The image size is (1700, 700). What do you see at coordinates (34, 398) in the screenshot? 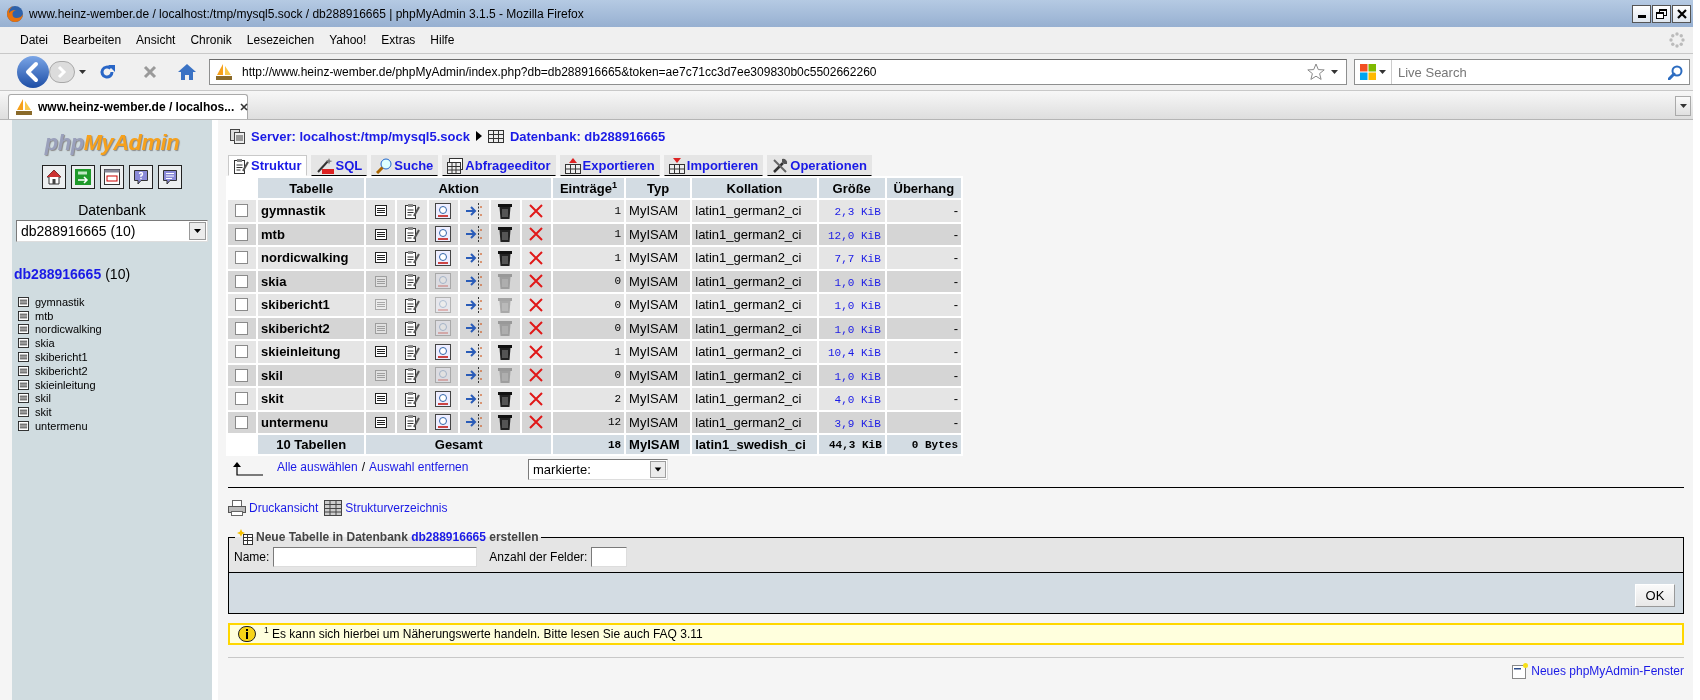
I see `table-link: skil` at bounding box center [34, 398].